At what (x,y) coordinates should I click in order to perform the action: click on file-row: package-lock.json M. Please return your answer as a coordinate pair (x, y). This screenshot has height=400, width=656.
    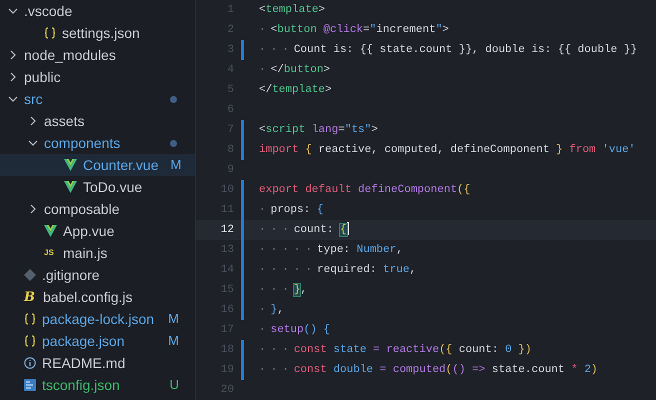
    Looking at the image, I should click on (97, 319).